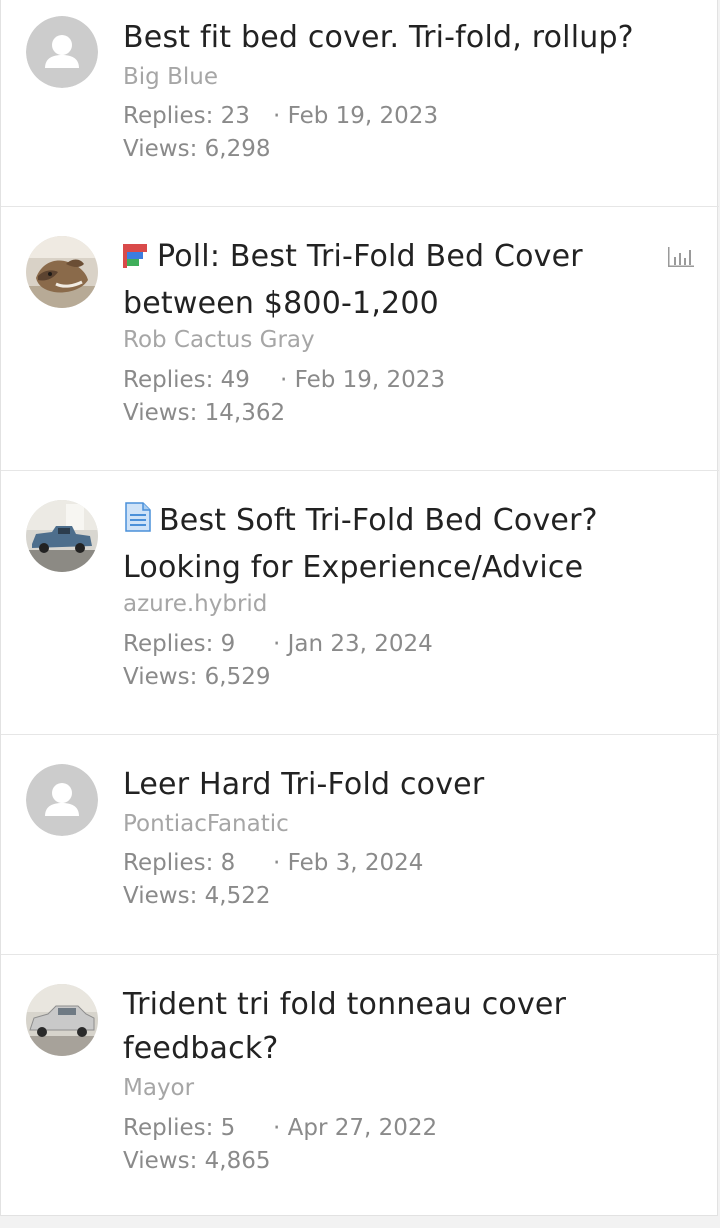 This screenshot has height=1228, width=720. What do you see at coordinates (353, 644) in the screenshot?
I see `thread-date: · Jan 23, 2024` at bounding box center [353, 644].